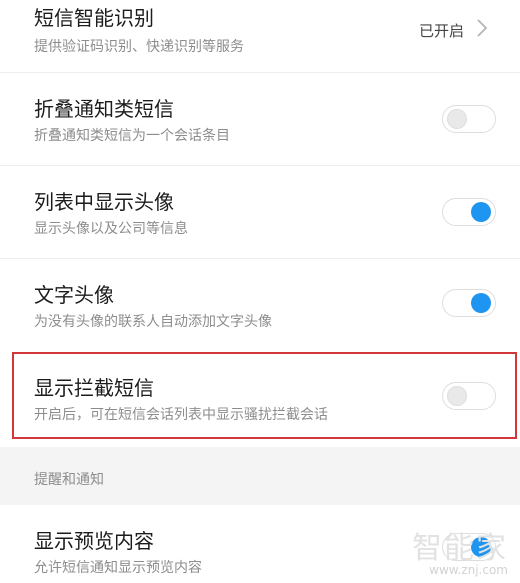 The image size is (520, 583). Describe the element at coordinates (69, 480) in the screenshot. I see `section-label: 提醒和通知` at that location.